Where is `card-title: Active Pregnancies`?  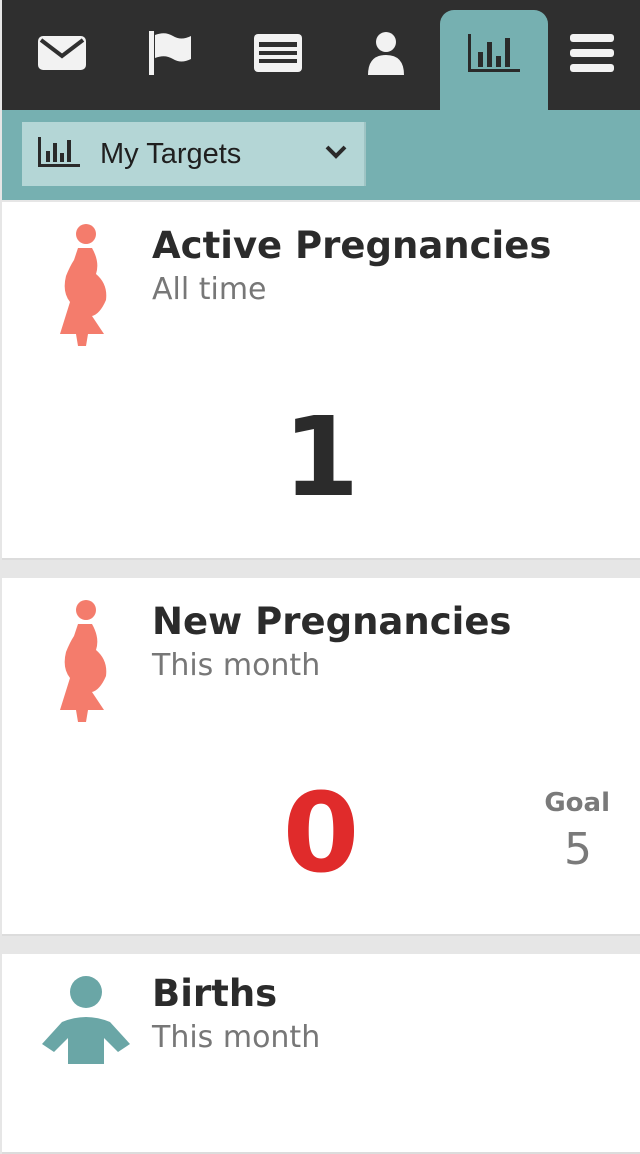 card-title: Active Pregnancies is located at coordinates (352, 245).